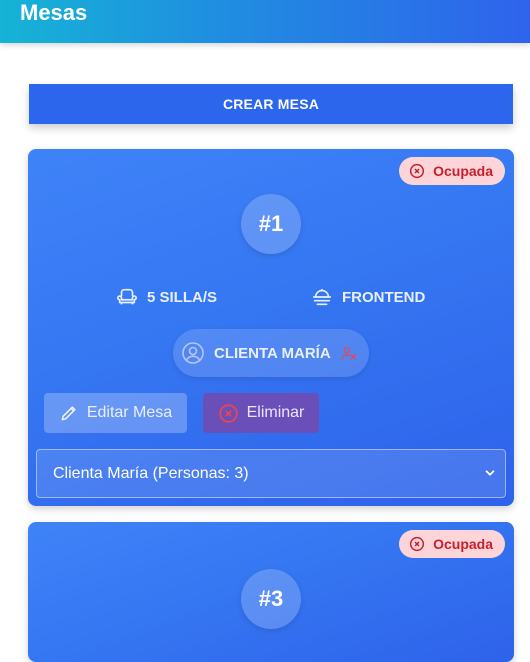 The width and height of the screenshot is (530, 662). I want to click on client-name: CLIENTA MARÍA, so click(272, 353).